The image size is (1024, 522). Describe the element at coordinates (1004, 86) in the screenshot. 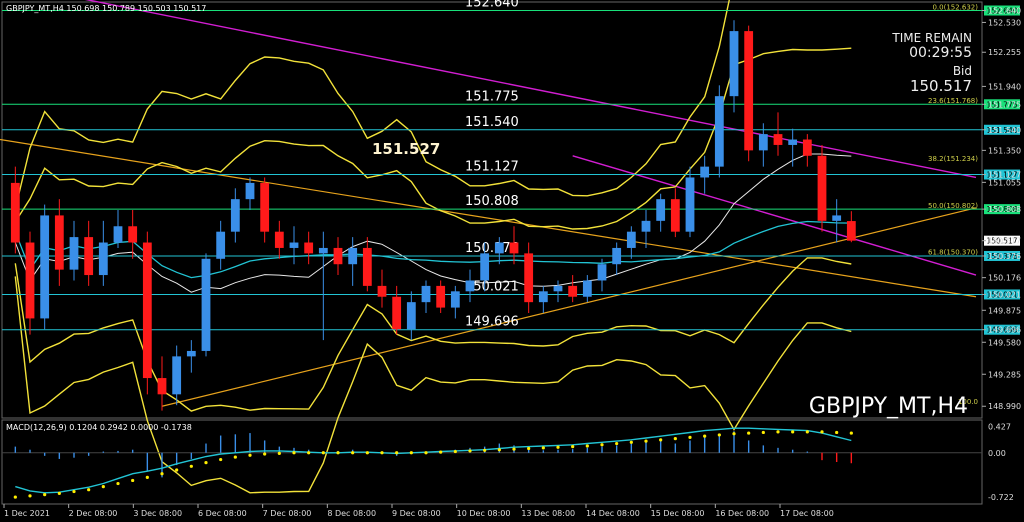

I see `y-tick-label-3: 151.940` at that location.